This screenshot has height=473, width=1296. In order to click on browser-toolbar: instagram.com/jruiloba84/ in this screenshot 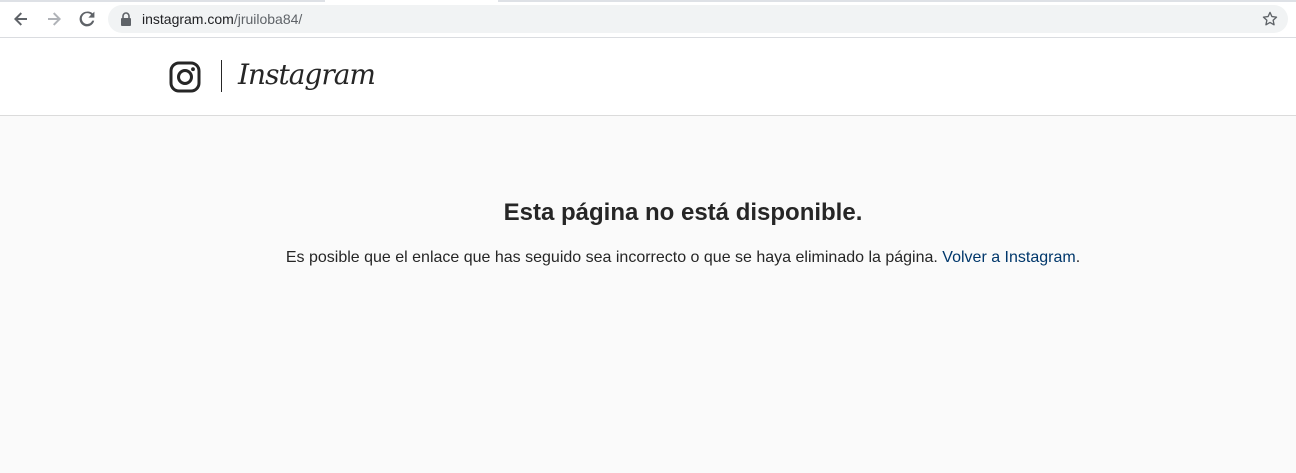, I will do `click(648, 19)`.